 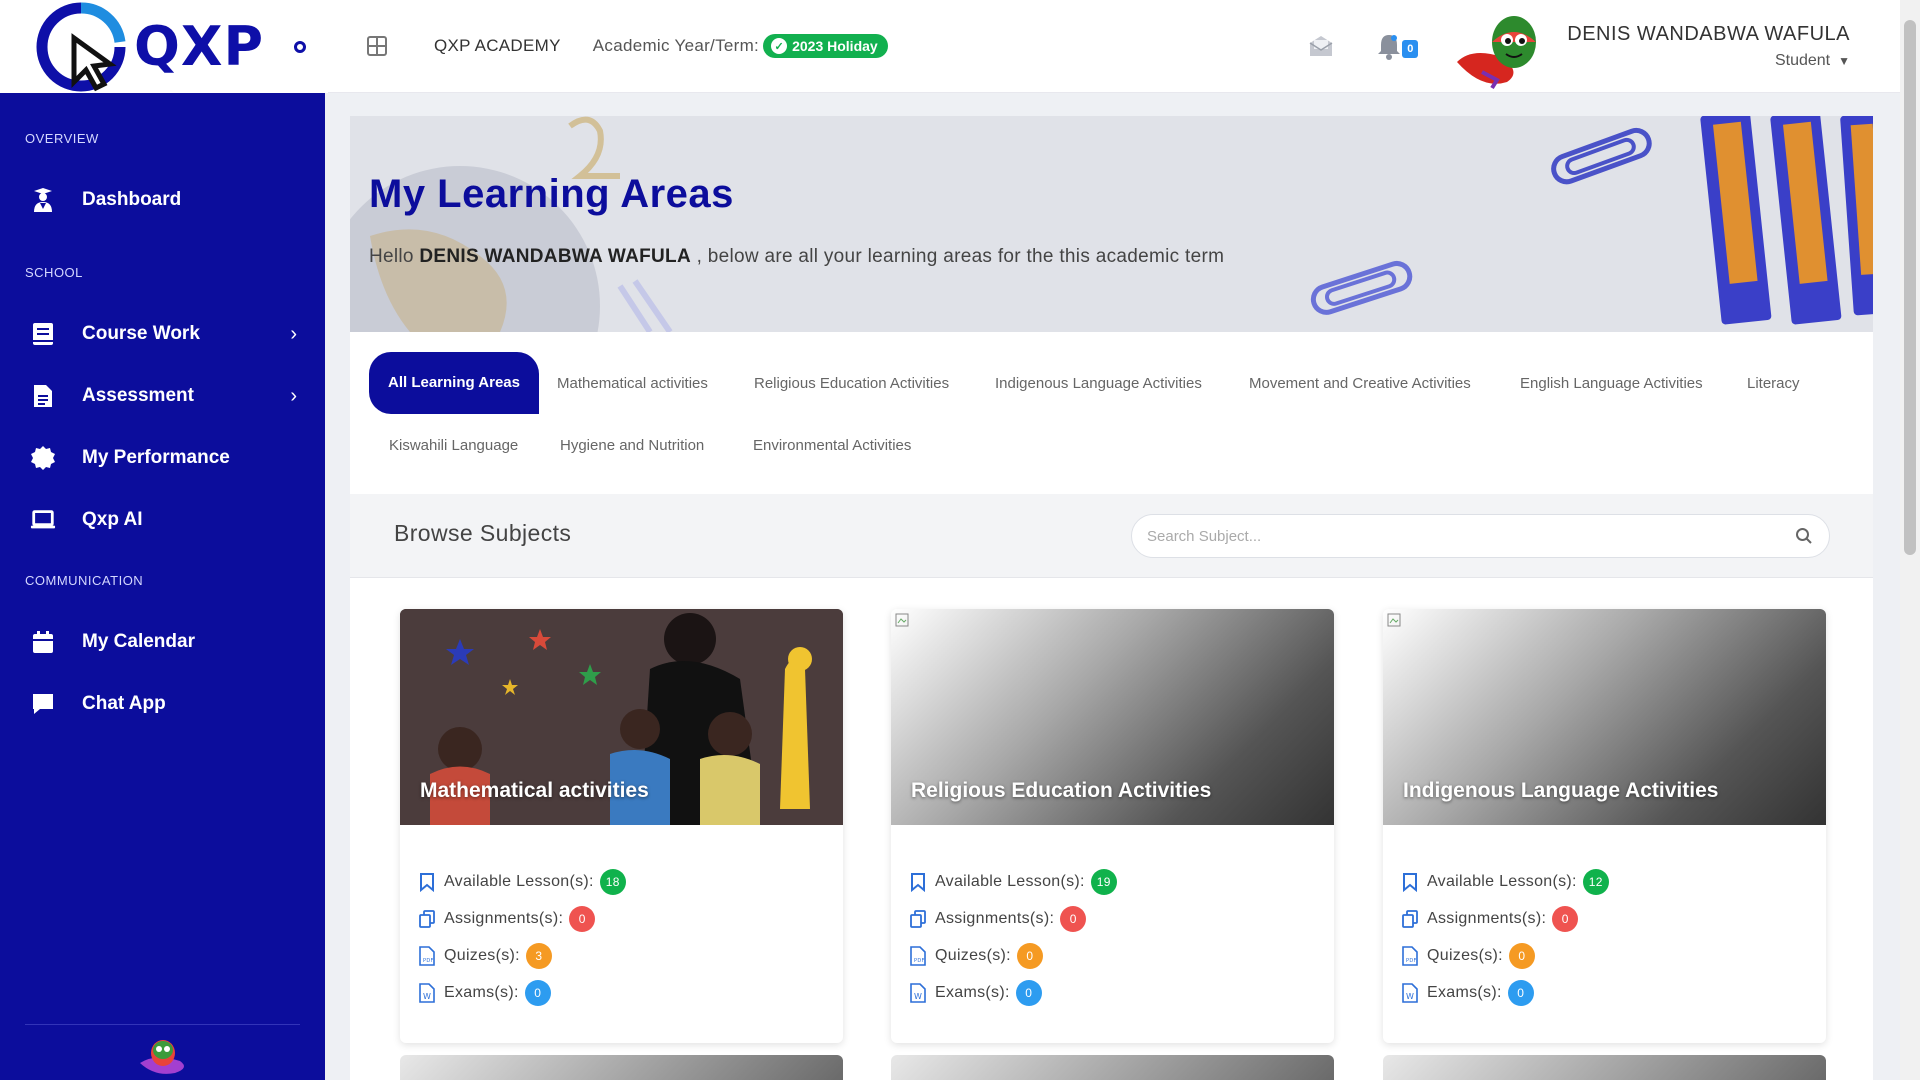 What do you see at coordinates (538, 955) in the screenshot?
I see `quizzes-count: 3` at bounding box center [538, 955].